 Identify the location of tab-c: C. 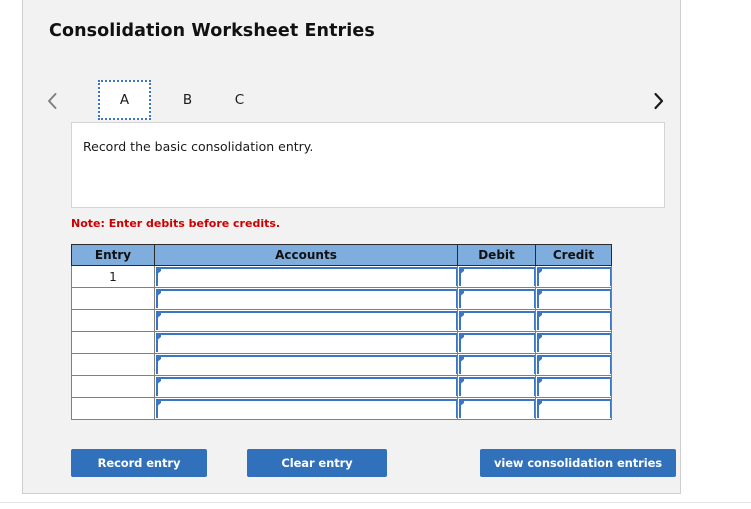
(239, 100).